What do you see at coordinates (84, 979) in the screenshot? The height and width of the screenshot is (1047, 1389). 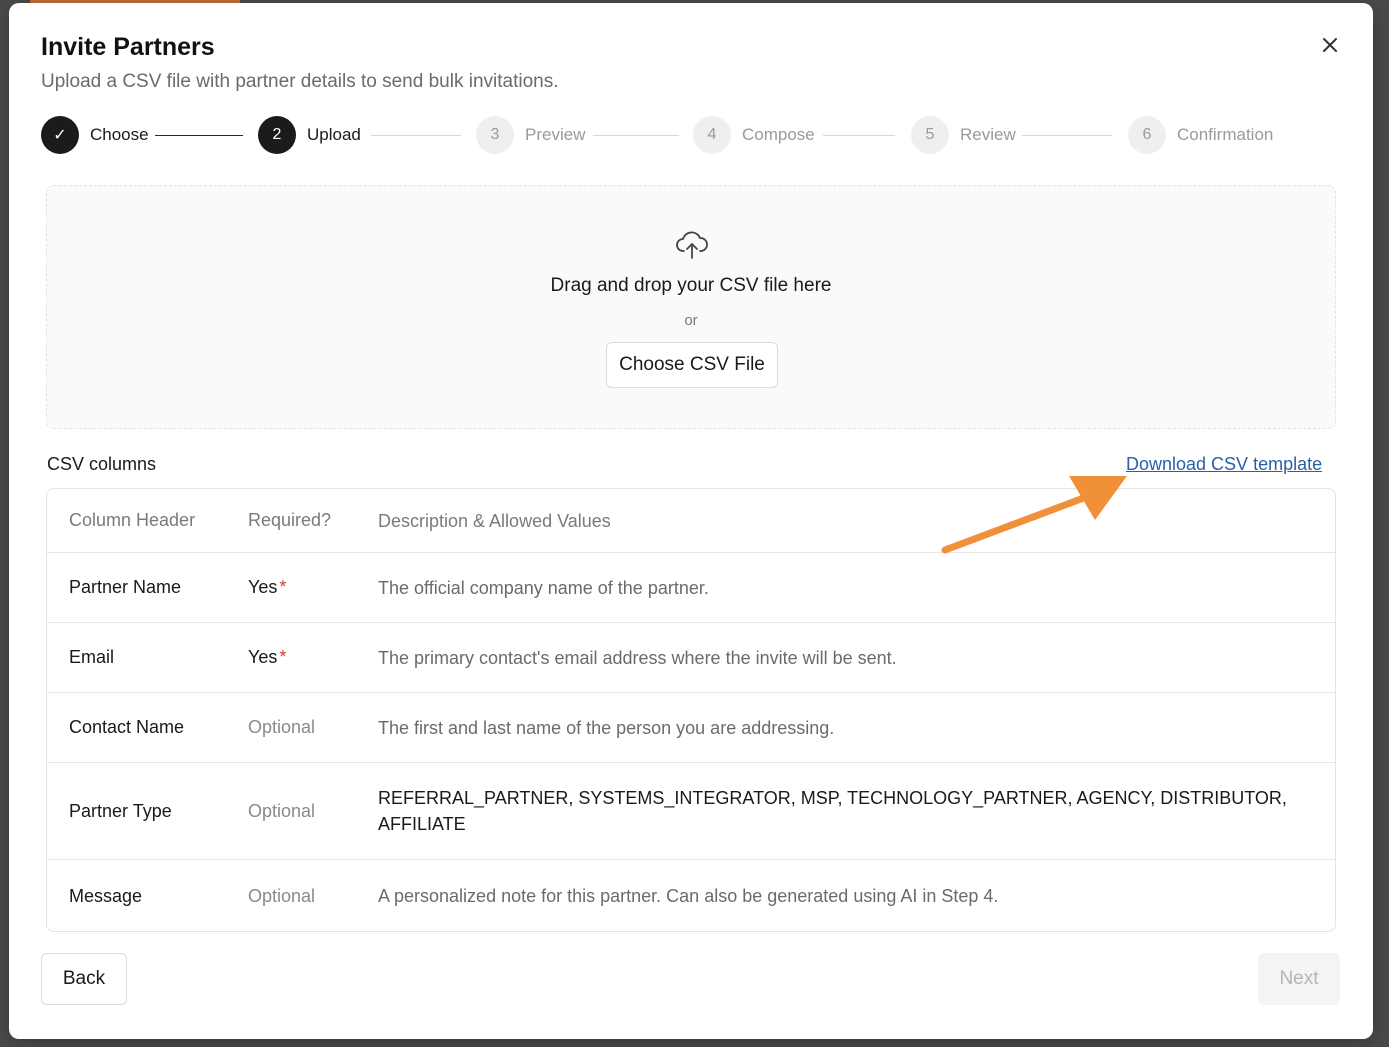 I see `back-button: Back` at bounding box center [84, 979].